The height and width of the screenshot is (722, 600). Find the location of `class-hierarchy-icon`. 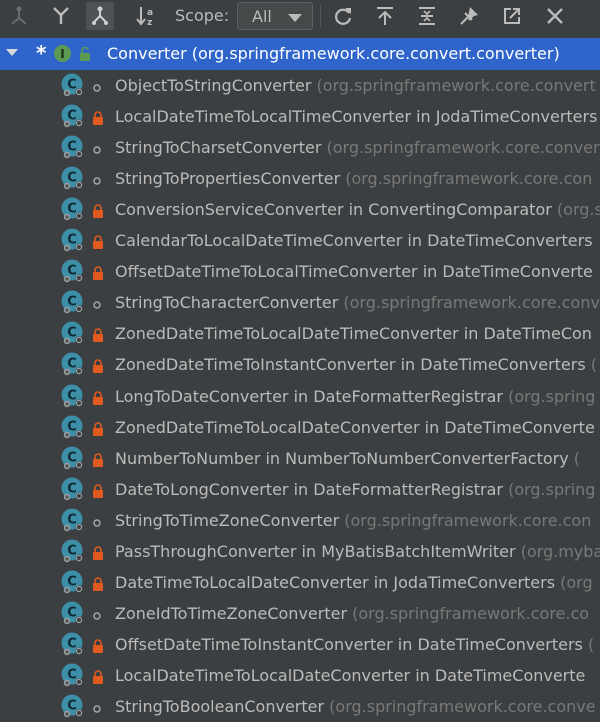

class-hierarchy-icon is located at coordinates (100, 16).